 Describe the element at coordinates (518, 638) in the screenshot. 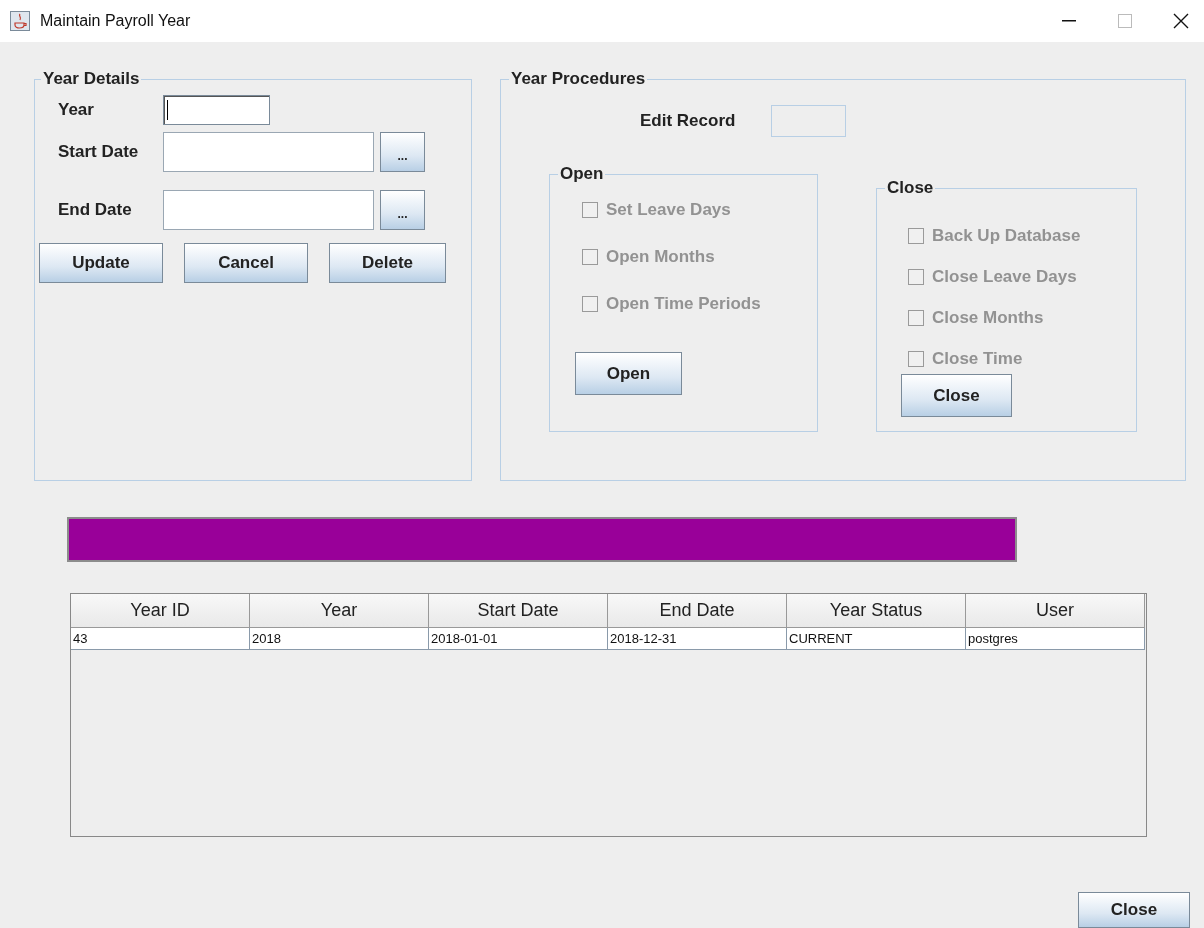

I see `table-cell: 2018-01-01` at that location.